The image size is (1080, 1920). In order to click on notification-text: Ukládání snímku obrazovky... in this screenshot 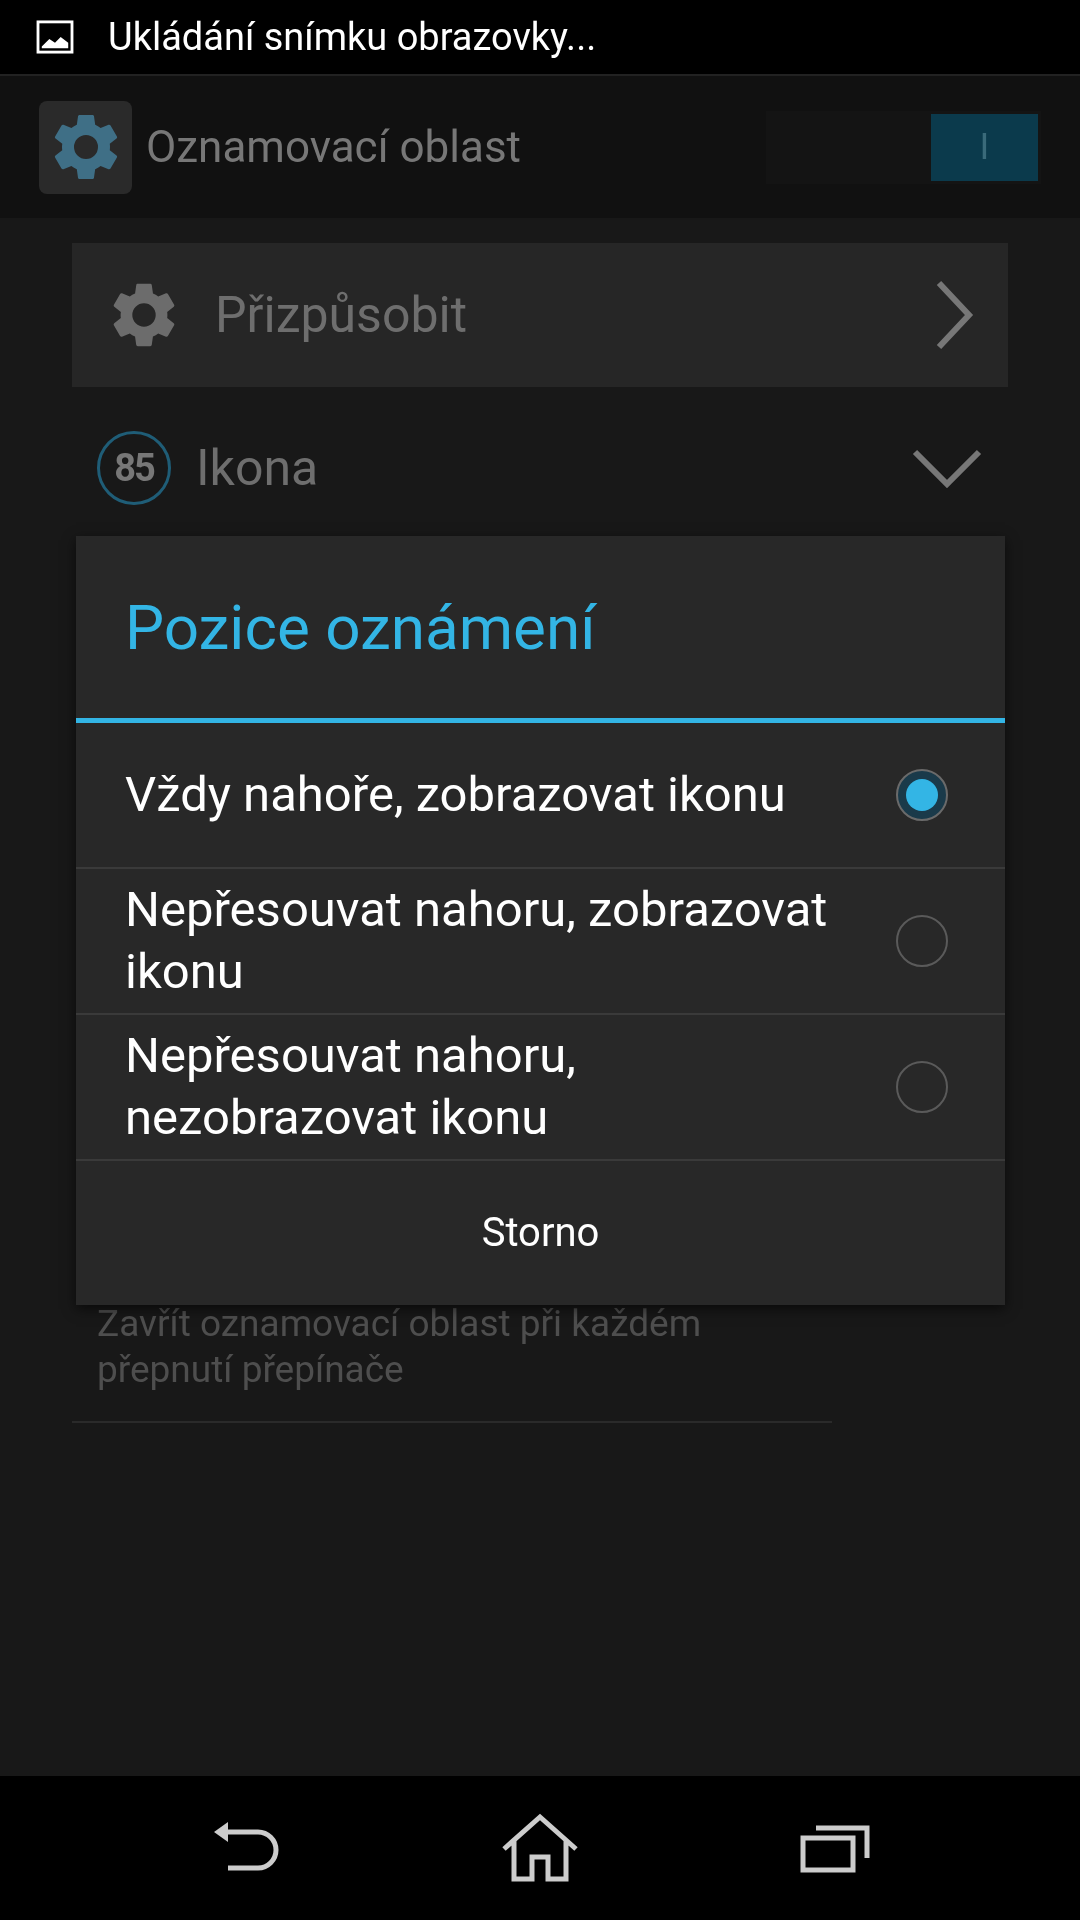, I will do `click(352, 37)`.